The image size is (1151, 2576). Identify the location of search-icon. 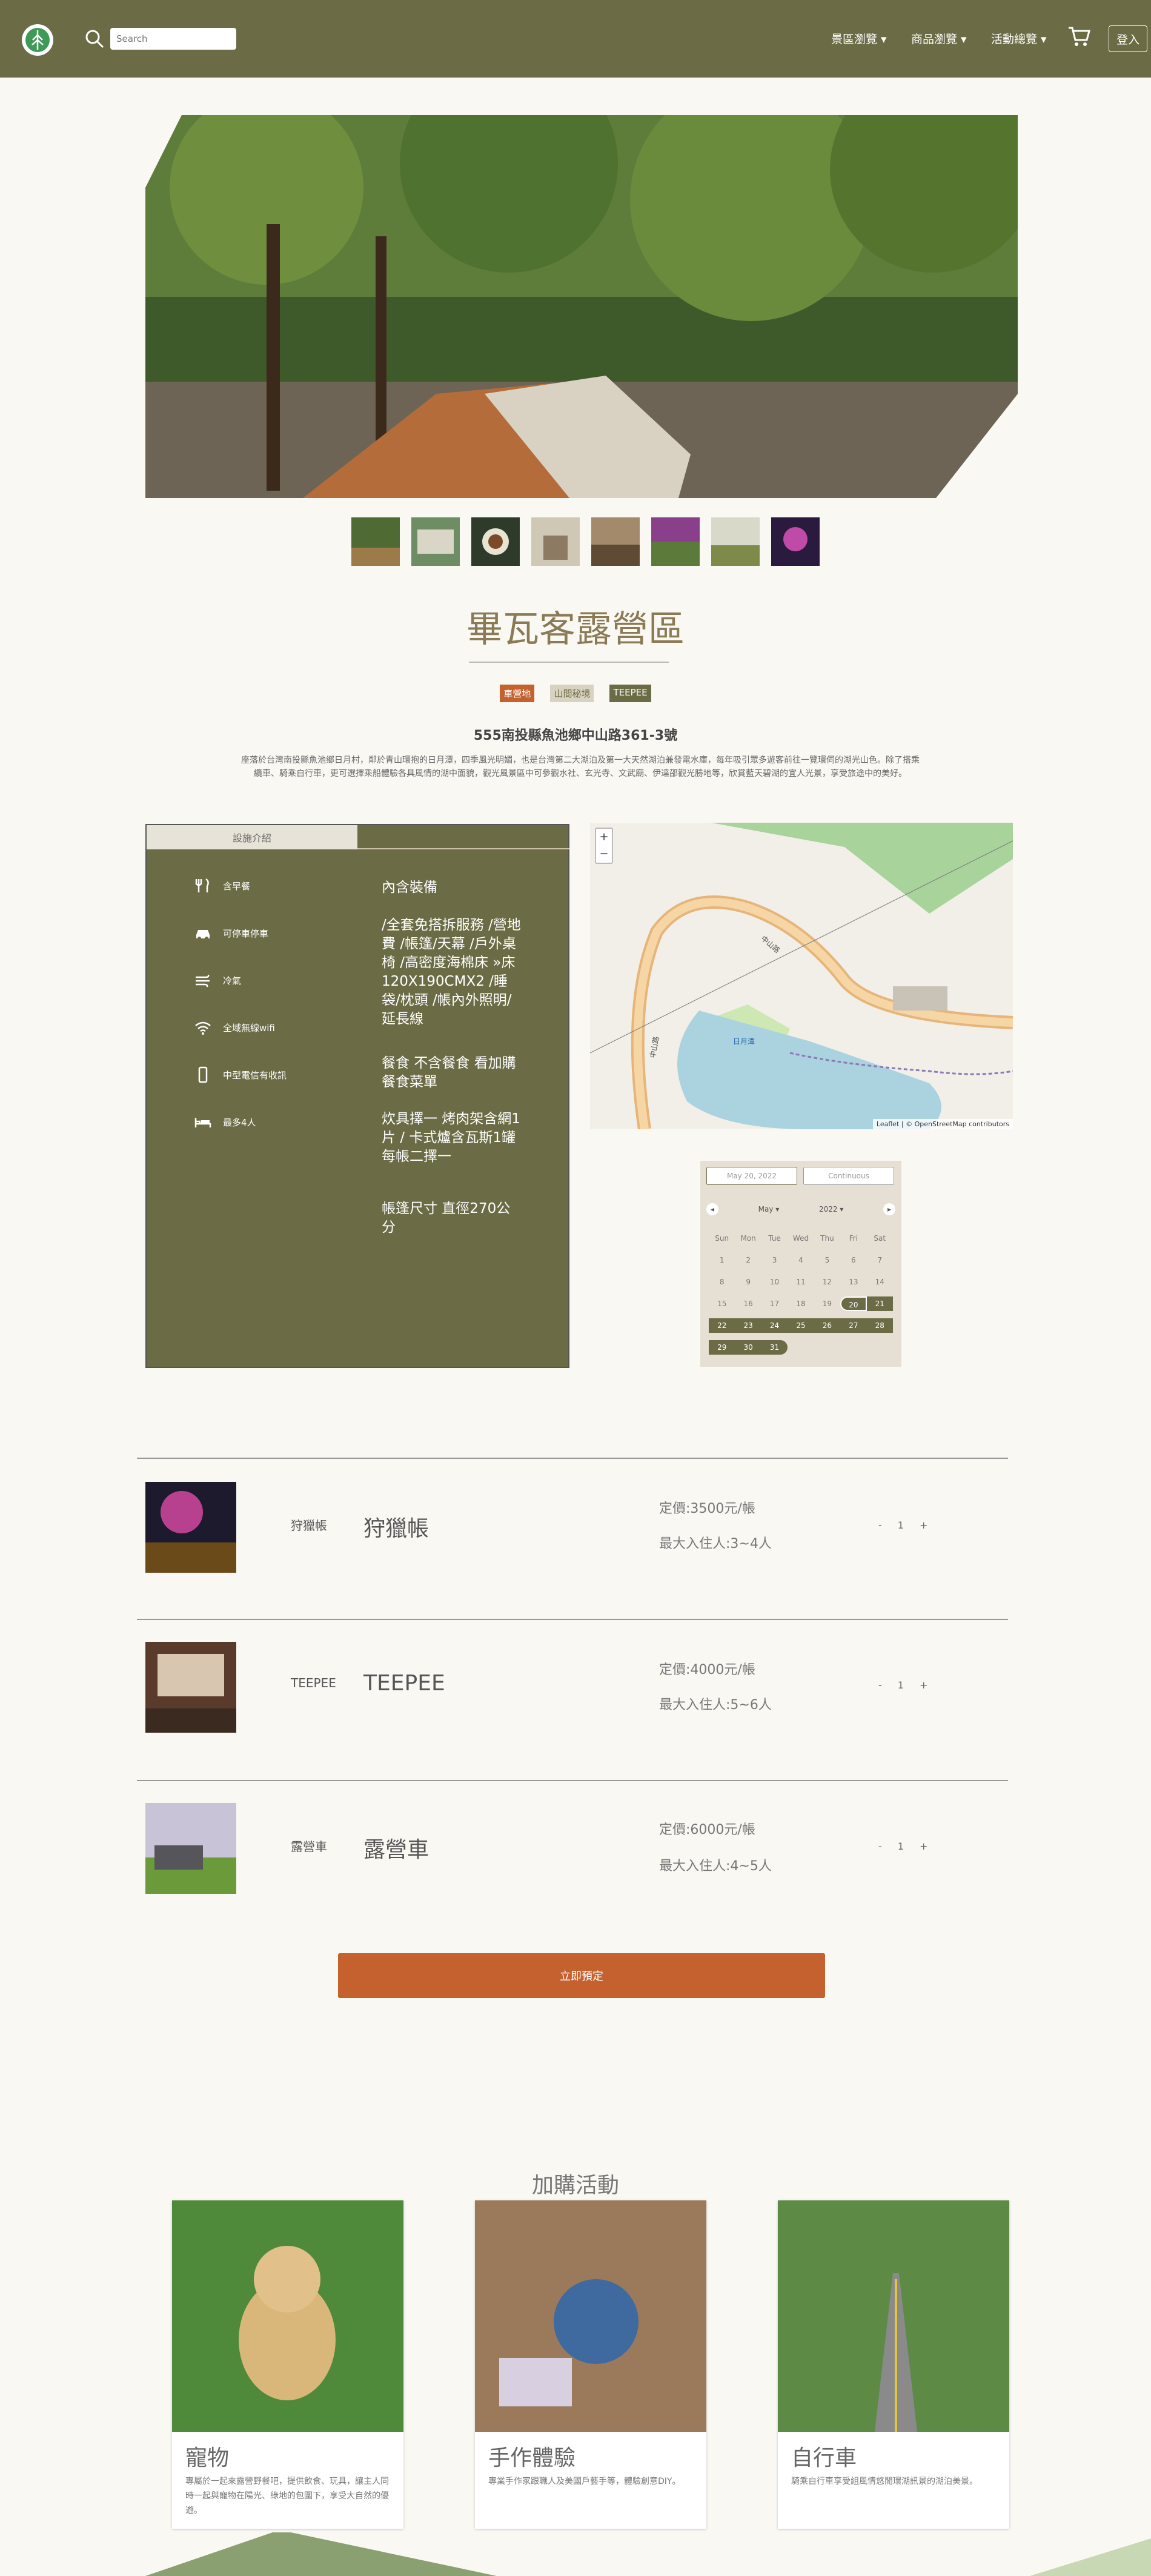
(95, 39).